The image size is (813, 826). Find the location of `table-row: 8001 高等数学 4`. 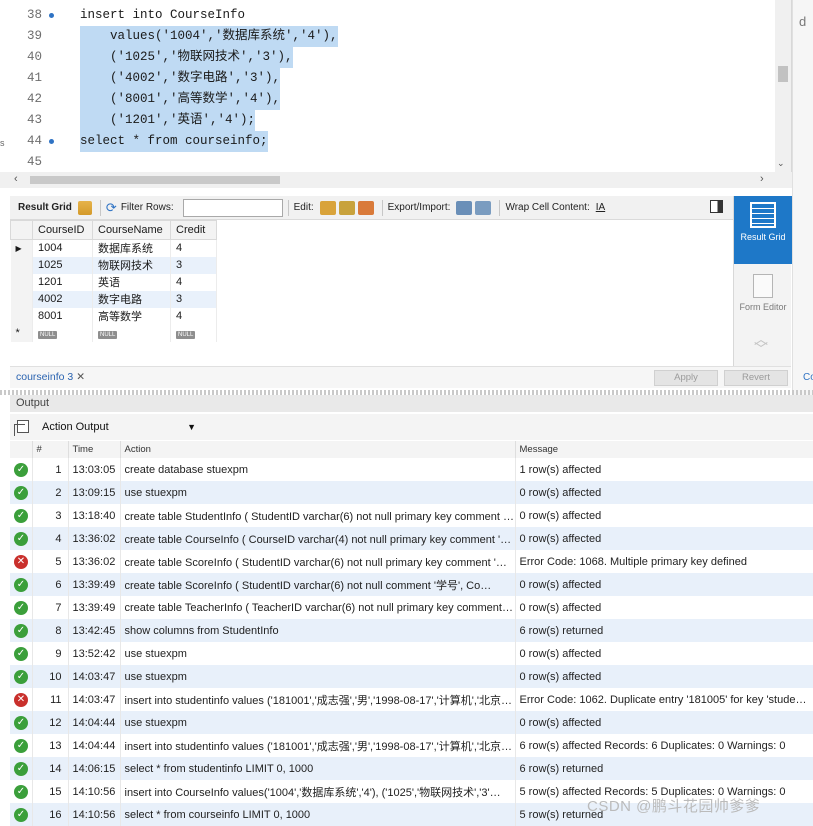

table-row: 8001 高等数学 4 is located at coordinates (113, 316).